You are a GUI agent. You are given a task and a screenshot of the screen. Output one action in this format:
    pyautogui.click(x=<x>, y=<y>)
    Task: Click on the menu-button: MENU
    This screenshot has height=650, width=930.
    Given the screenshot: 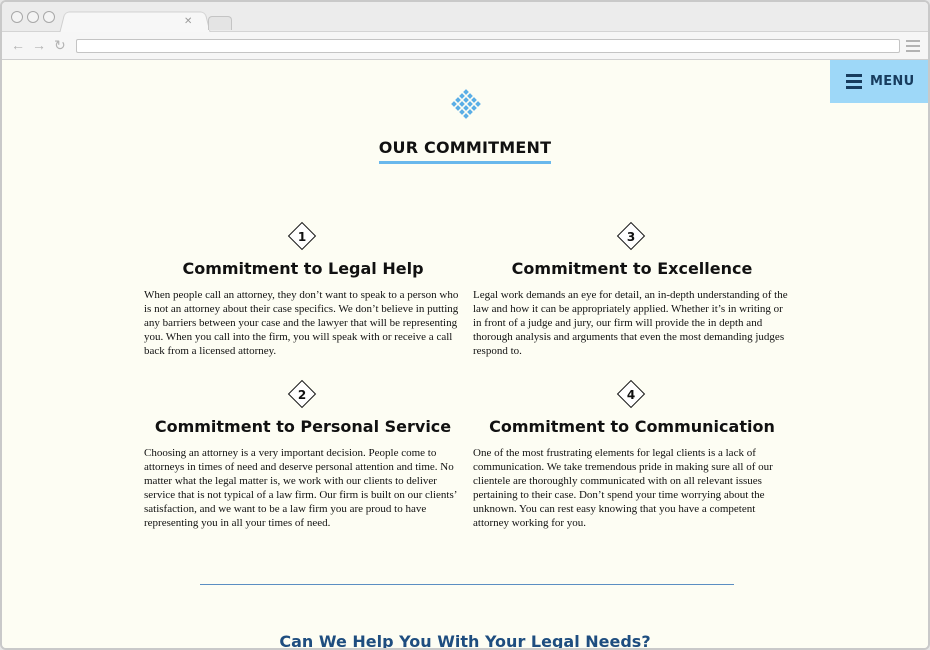 What is the action you would take?
    pyautogui.click(x=879, y=81)
    